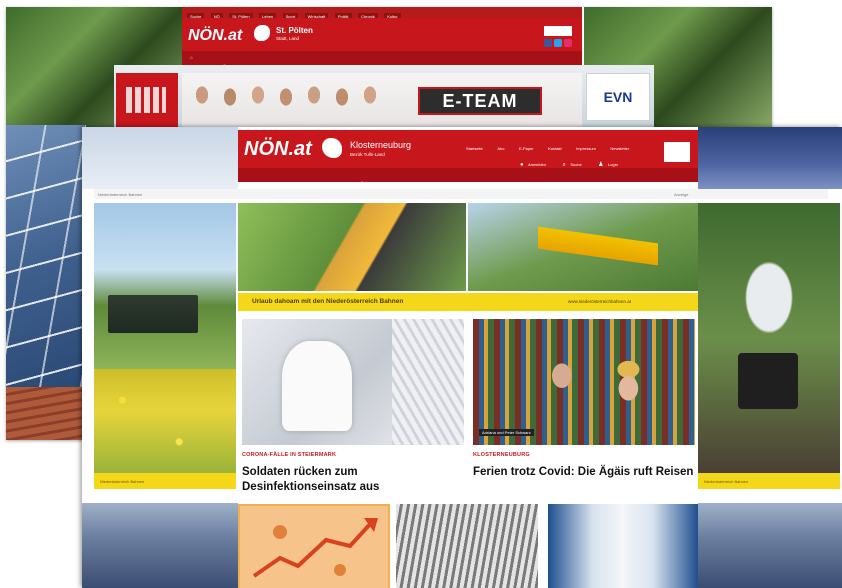  I want to click on article-kicker: CORONA-FÄLLE IN STEIERMARK, so click(289, 455).